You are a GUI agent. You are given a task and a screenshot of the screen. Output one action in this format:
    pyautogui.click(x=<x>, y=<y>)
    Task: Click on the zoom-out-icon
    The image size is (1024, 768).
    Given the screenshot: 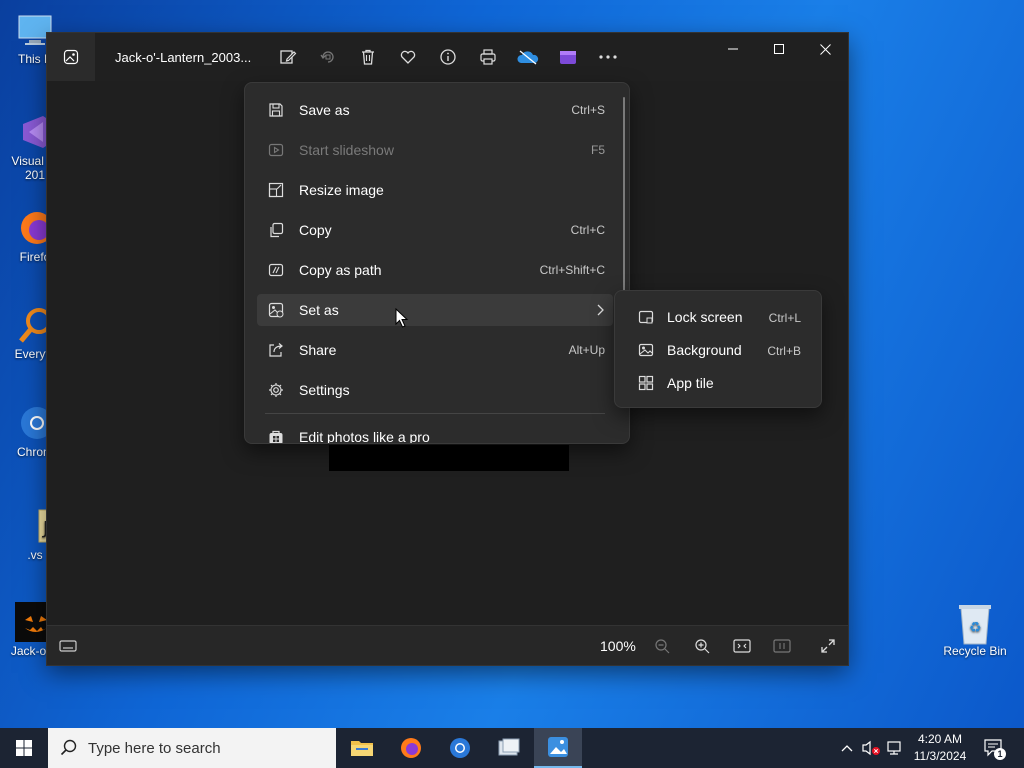 What is the action you would take?
    pyautogui.click(x=662, y=646)
    